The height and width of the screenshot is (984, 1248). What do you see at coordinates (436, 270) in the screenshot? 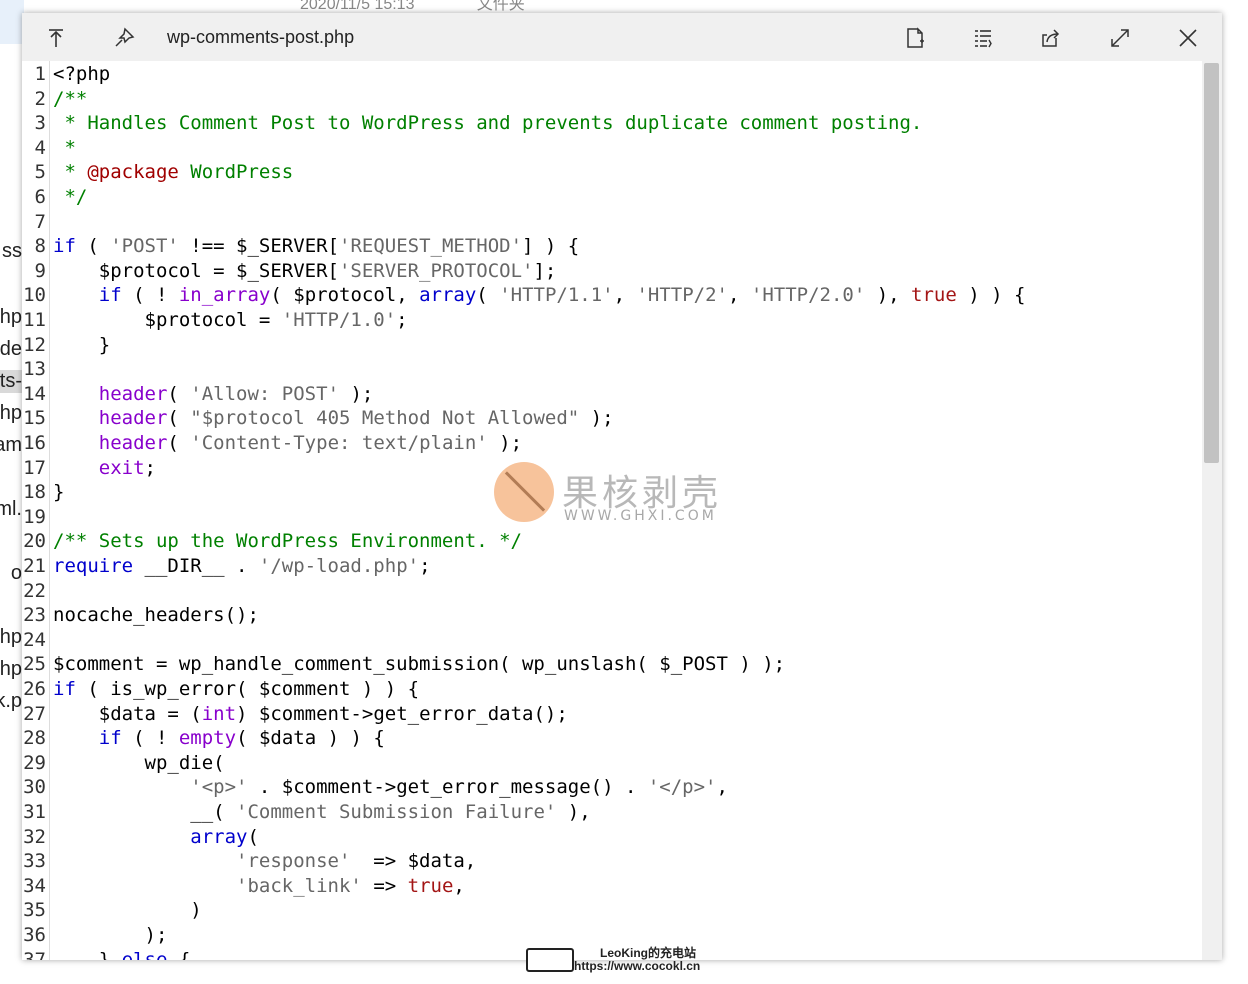
I see `code-token: 'SERVER_PROTOCOL'` at bounding box center [436, 270].